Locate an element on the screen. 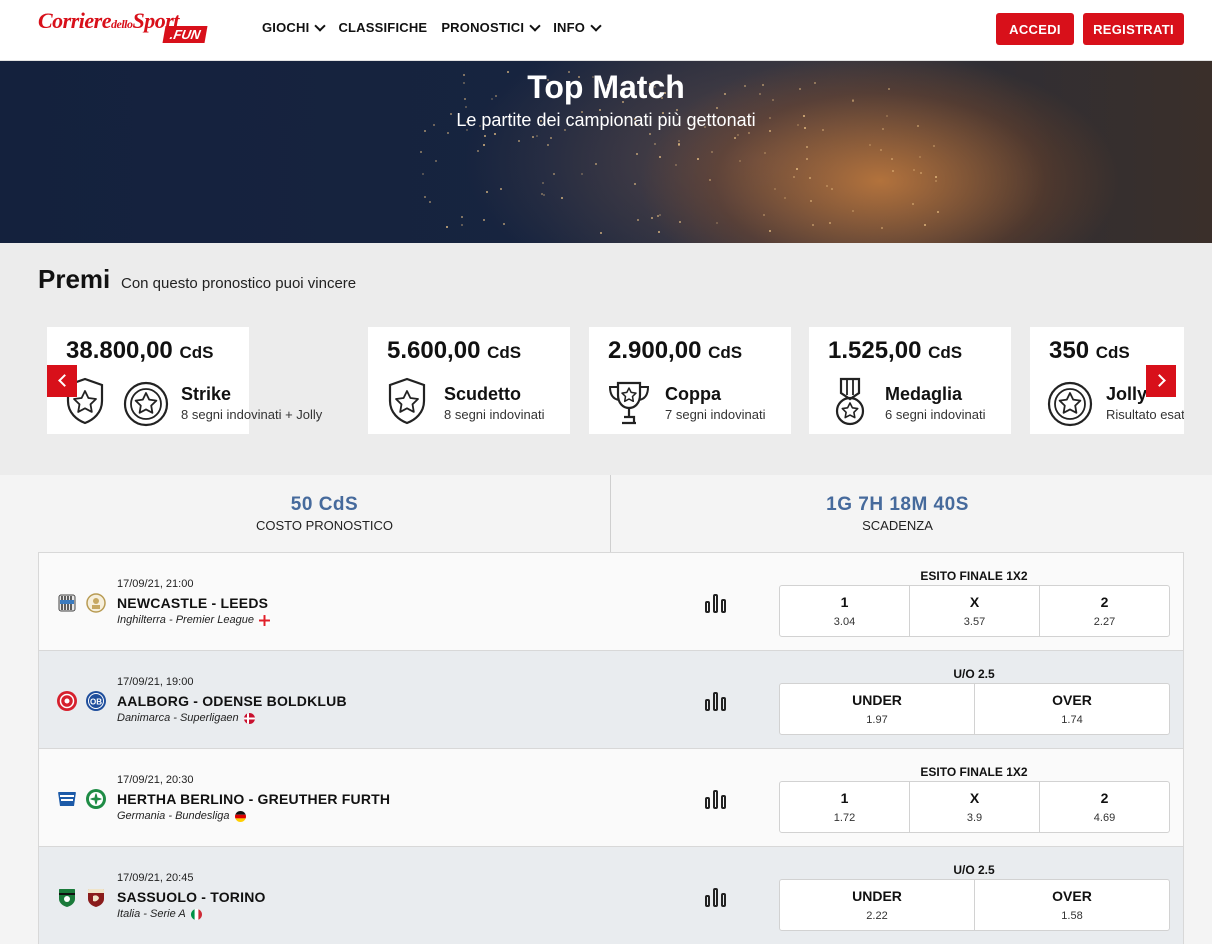  odd-value: 1.97 is located at coordinates (877, 720).